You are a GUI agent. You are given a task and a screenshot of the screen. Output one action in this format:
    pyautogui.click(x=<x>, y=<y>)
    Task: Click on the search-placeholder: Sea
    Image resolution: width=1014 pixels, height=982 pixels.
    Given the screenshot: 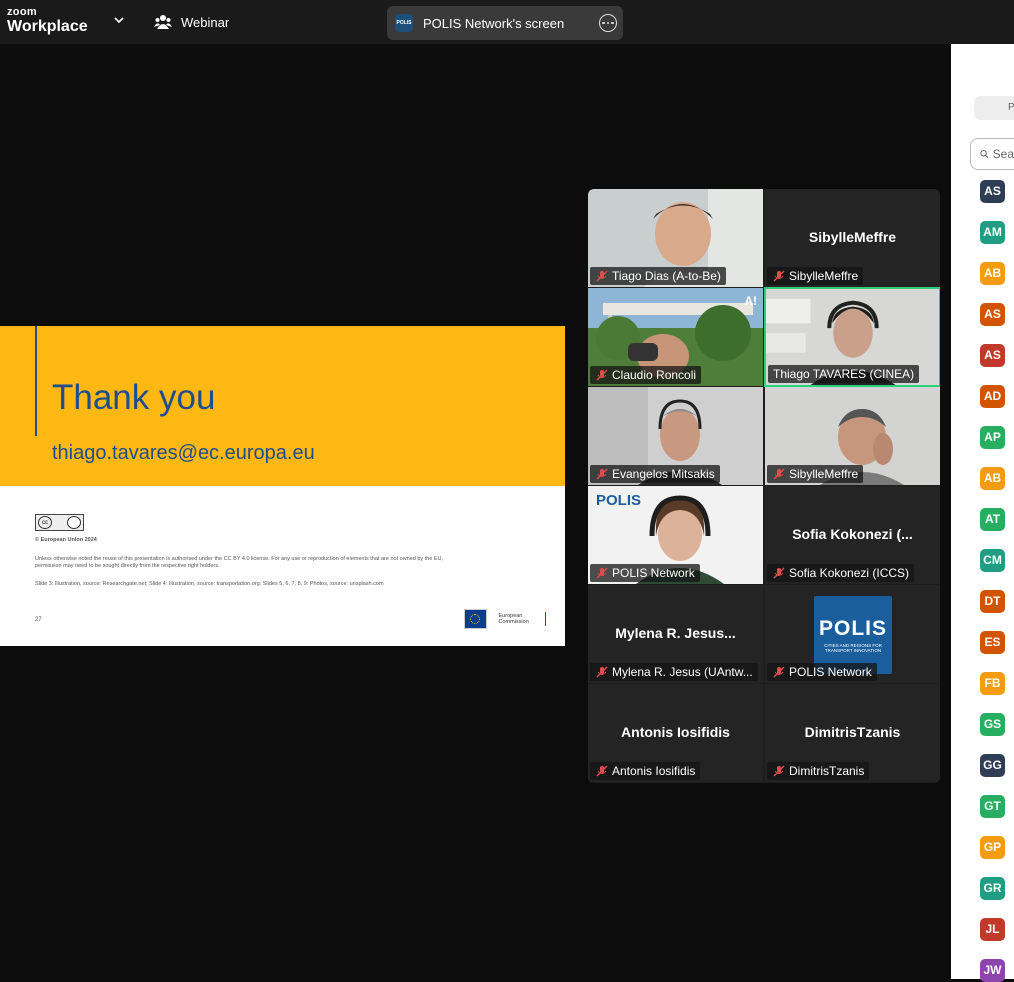 What is the action you would take?
    pyautogui.click(x=1003, y=154)
    